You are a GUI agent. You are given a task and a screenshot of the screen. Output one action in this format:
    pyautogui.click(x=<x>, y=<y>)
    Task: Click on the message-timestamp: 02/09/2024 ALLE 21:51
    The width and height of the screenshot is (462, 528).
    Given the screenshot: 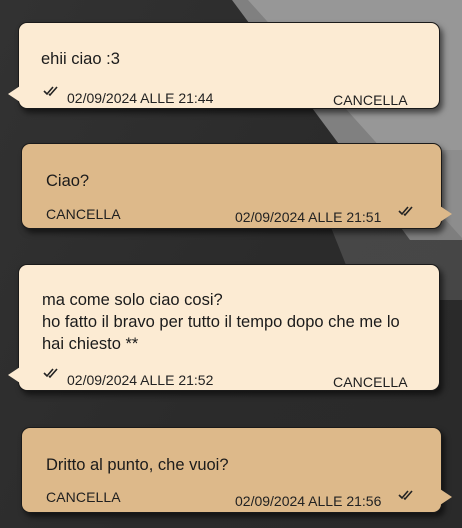 What is the action you would take?
    pyautogui.click(x=308, y=217)
    